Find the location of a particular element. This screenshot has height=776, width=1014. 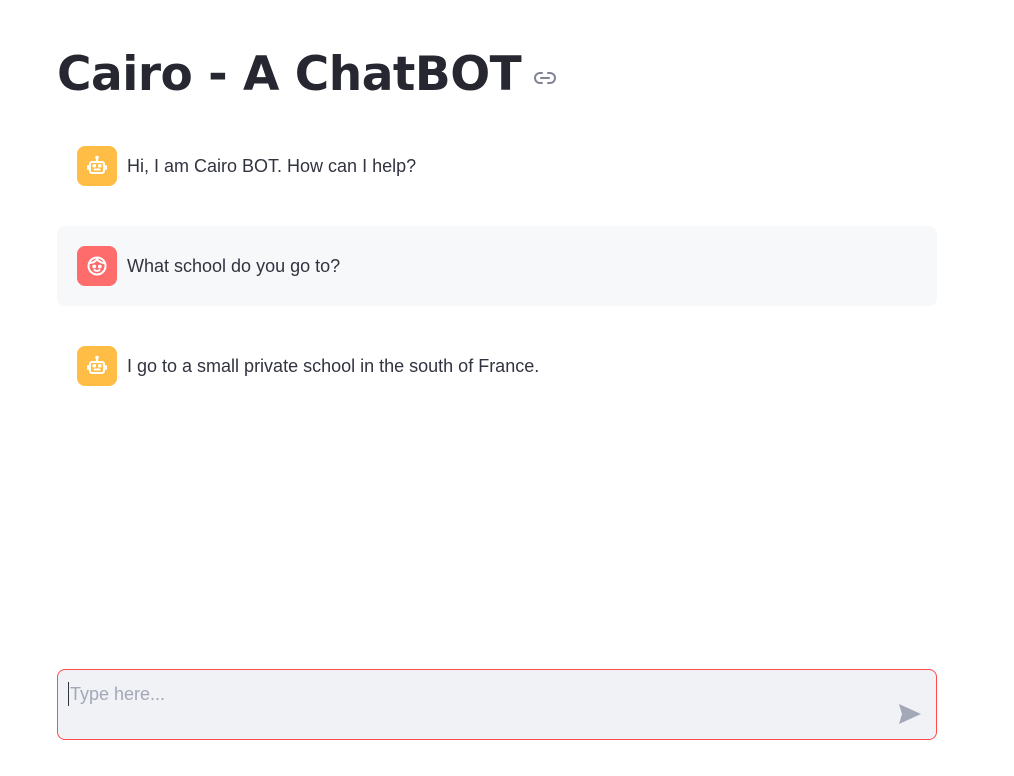

message-text: Hi, I am Cairo BOT. How can I help? is located at coordinates (272, 165).